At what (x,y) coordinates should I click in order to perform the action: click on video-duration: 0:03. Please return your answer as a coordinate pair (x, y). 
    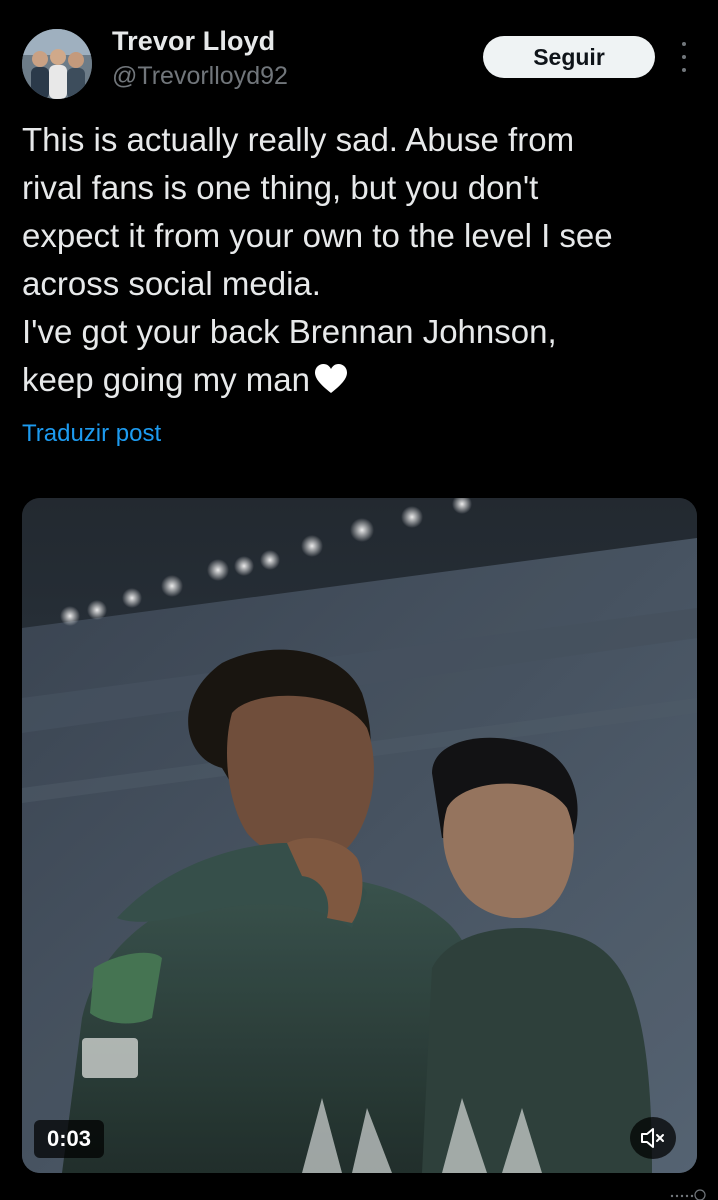
    Looking at the image, I should click on (69, 1139).